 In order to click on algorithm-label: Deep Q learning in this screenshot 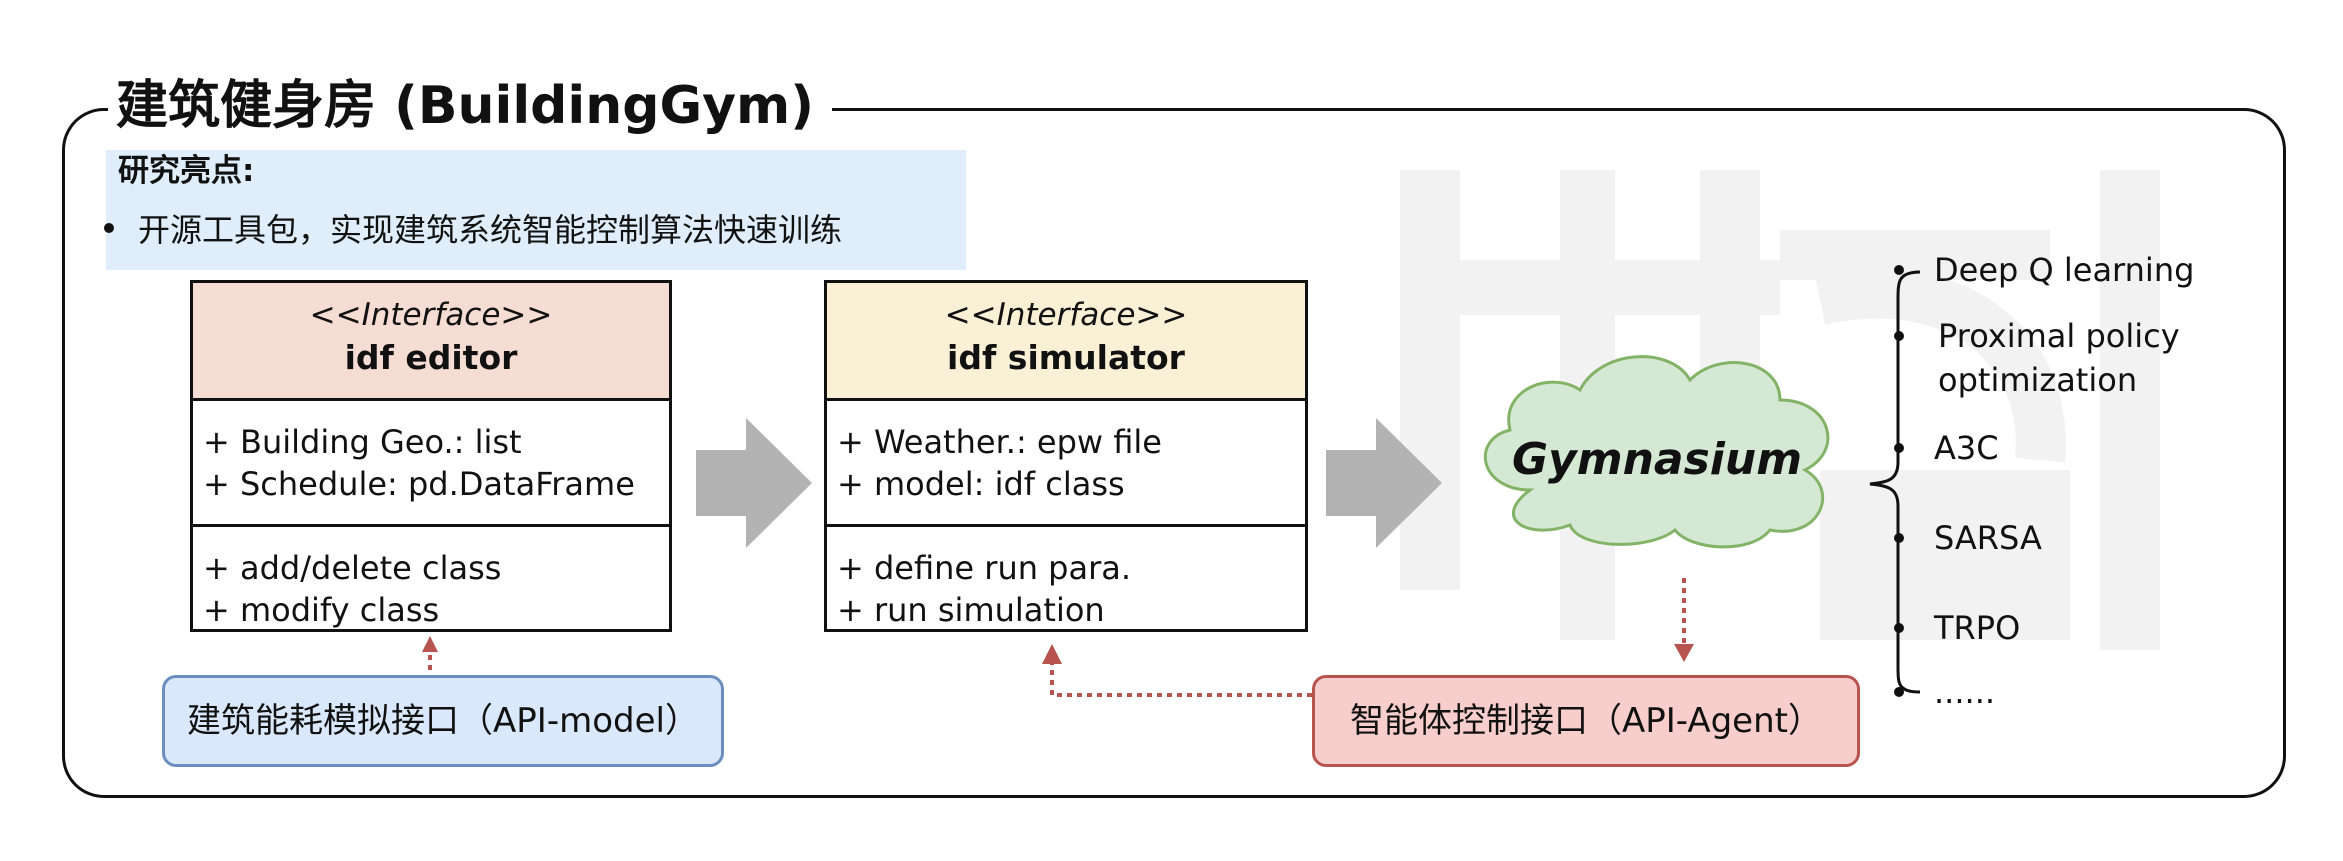, I will do `click(2064, 270)`.